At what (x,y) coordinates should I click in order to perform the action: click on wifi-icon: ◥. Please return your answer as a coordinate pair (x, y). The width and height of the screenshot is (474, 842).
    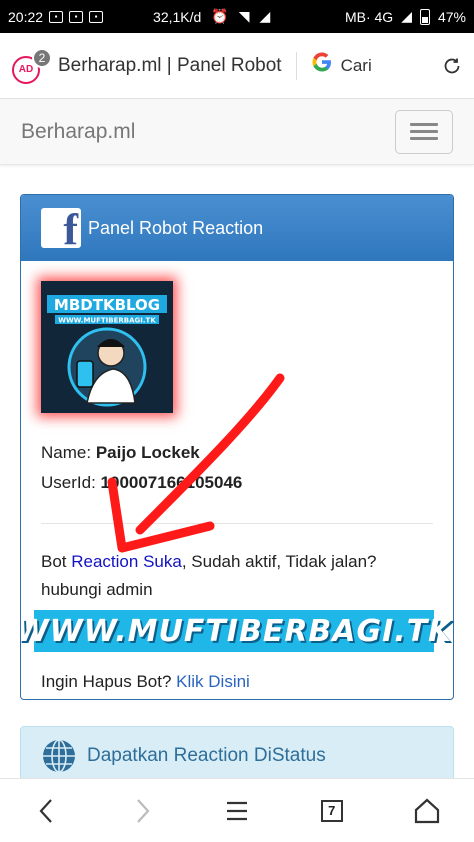
    Looking at the image, I should click on (244, 16).